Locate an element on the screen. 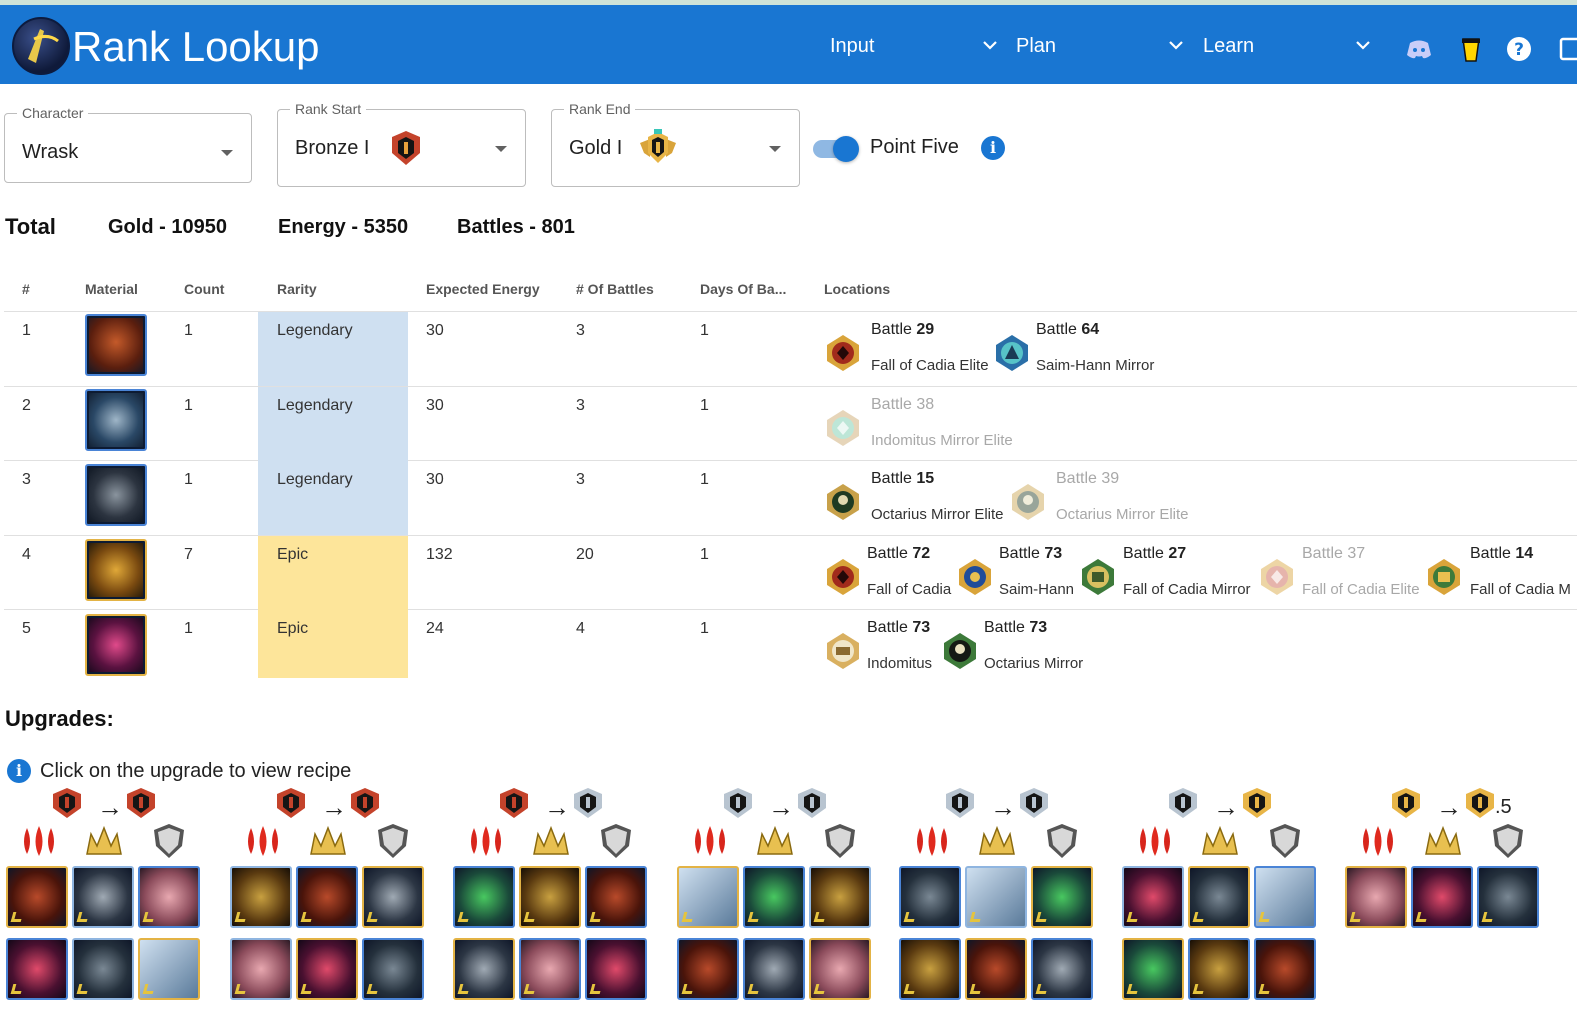 The height and width of the screenshot is (1020, 1577). rank-end-select: Rank End Gold I is located at coordinates (675, 144).